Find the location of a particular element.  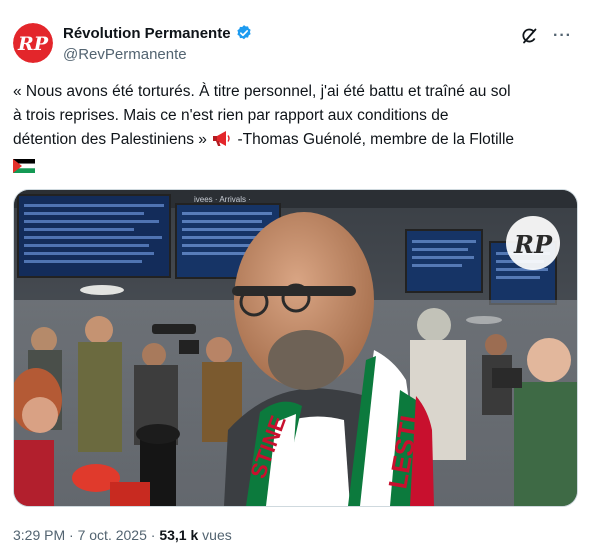

tweet-meta: 3:29 PM · 7 oct. 2025 · 53,1 k vues is located at coordinates (122, 534).